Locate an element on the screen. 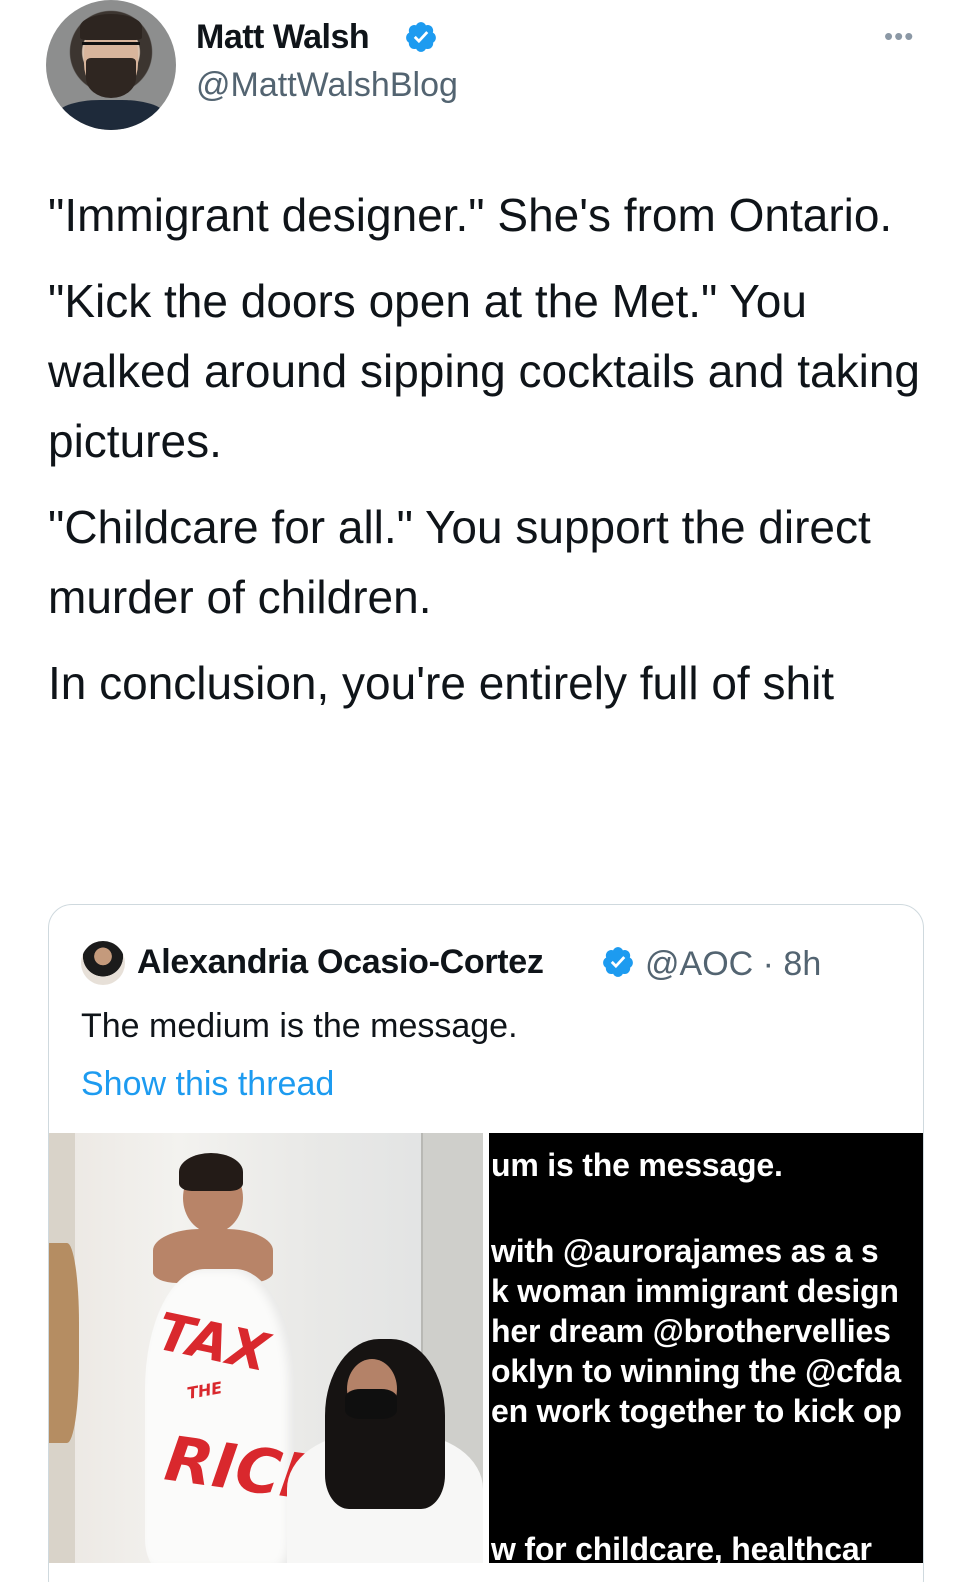 Image resolution: width=980 pixels, height=1582 pixels. screenshot-line: en work together to kick op is located at coordinates (696, 1411).